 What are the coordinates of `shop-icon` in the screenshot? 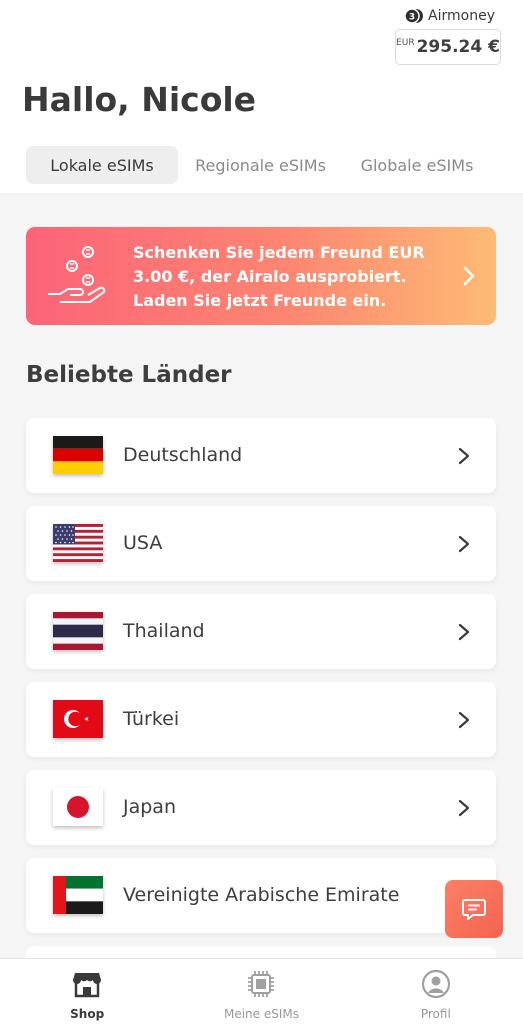 It's located at (87, 985).